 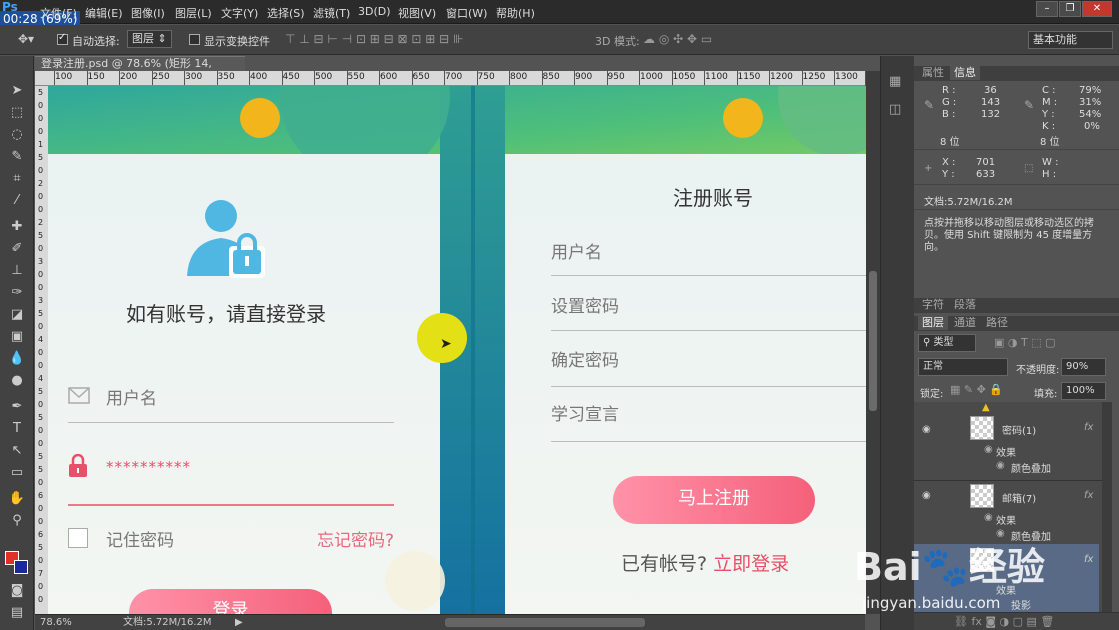 What do you see at coordinates (58, 13) in the screenshot?
I see `menu-file: 文件(F)` at bounding box center [58, 13].